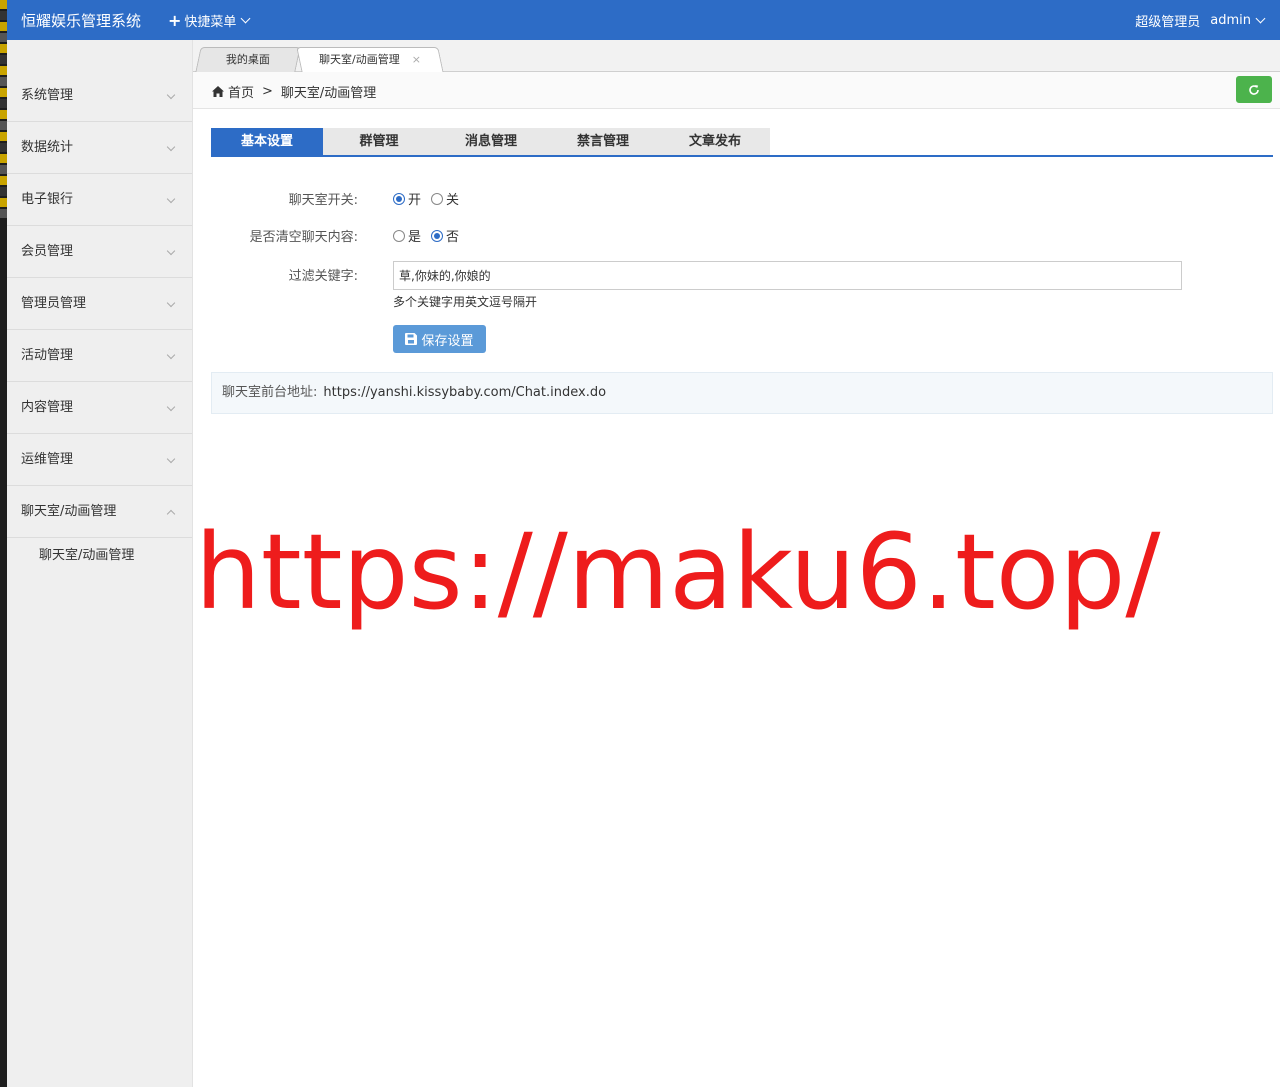 Image resolution: width=1280 pixels, height=1087 pixels. What do you see at coordinates (445, 198) in the screenshot?
I see `chat-switch-off-option: 关` at bounding box center [445, 198].